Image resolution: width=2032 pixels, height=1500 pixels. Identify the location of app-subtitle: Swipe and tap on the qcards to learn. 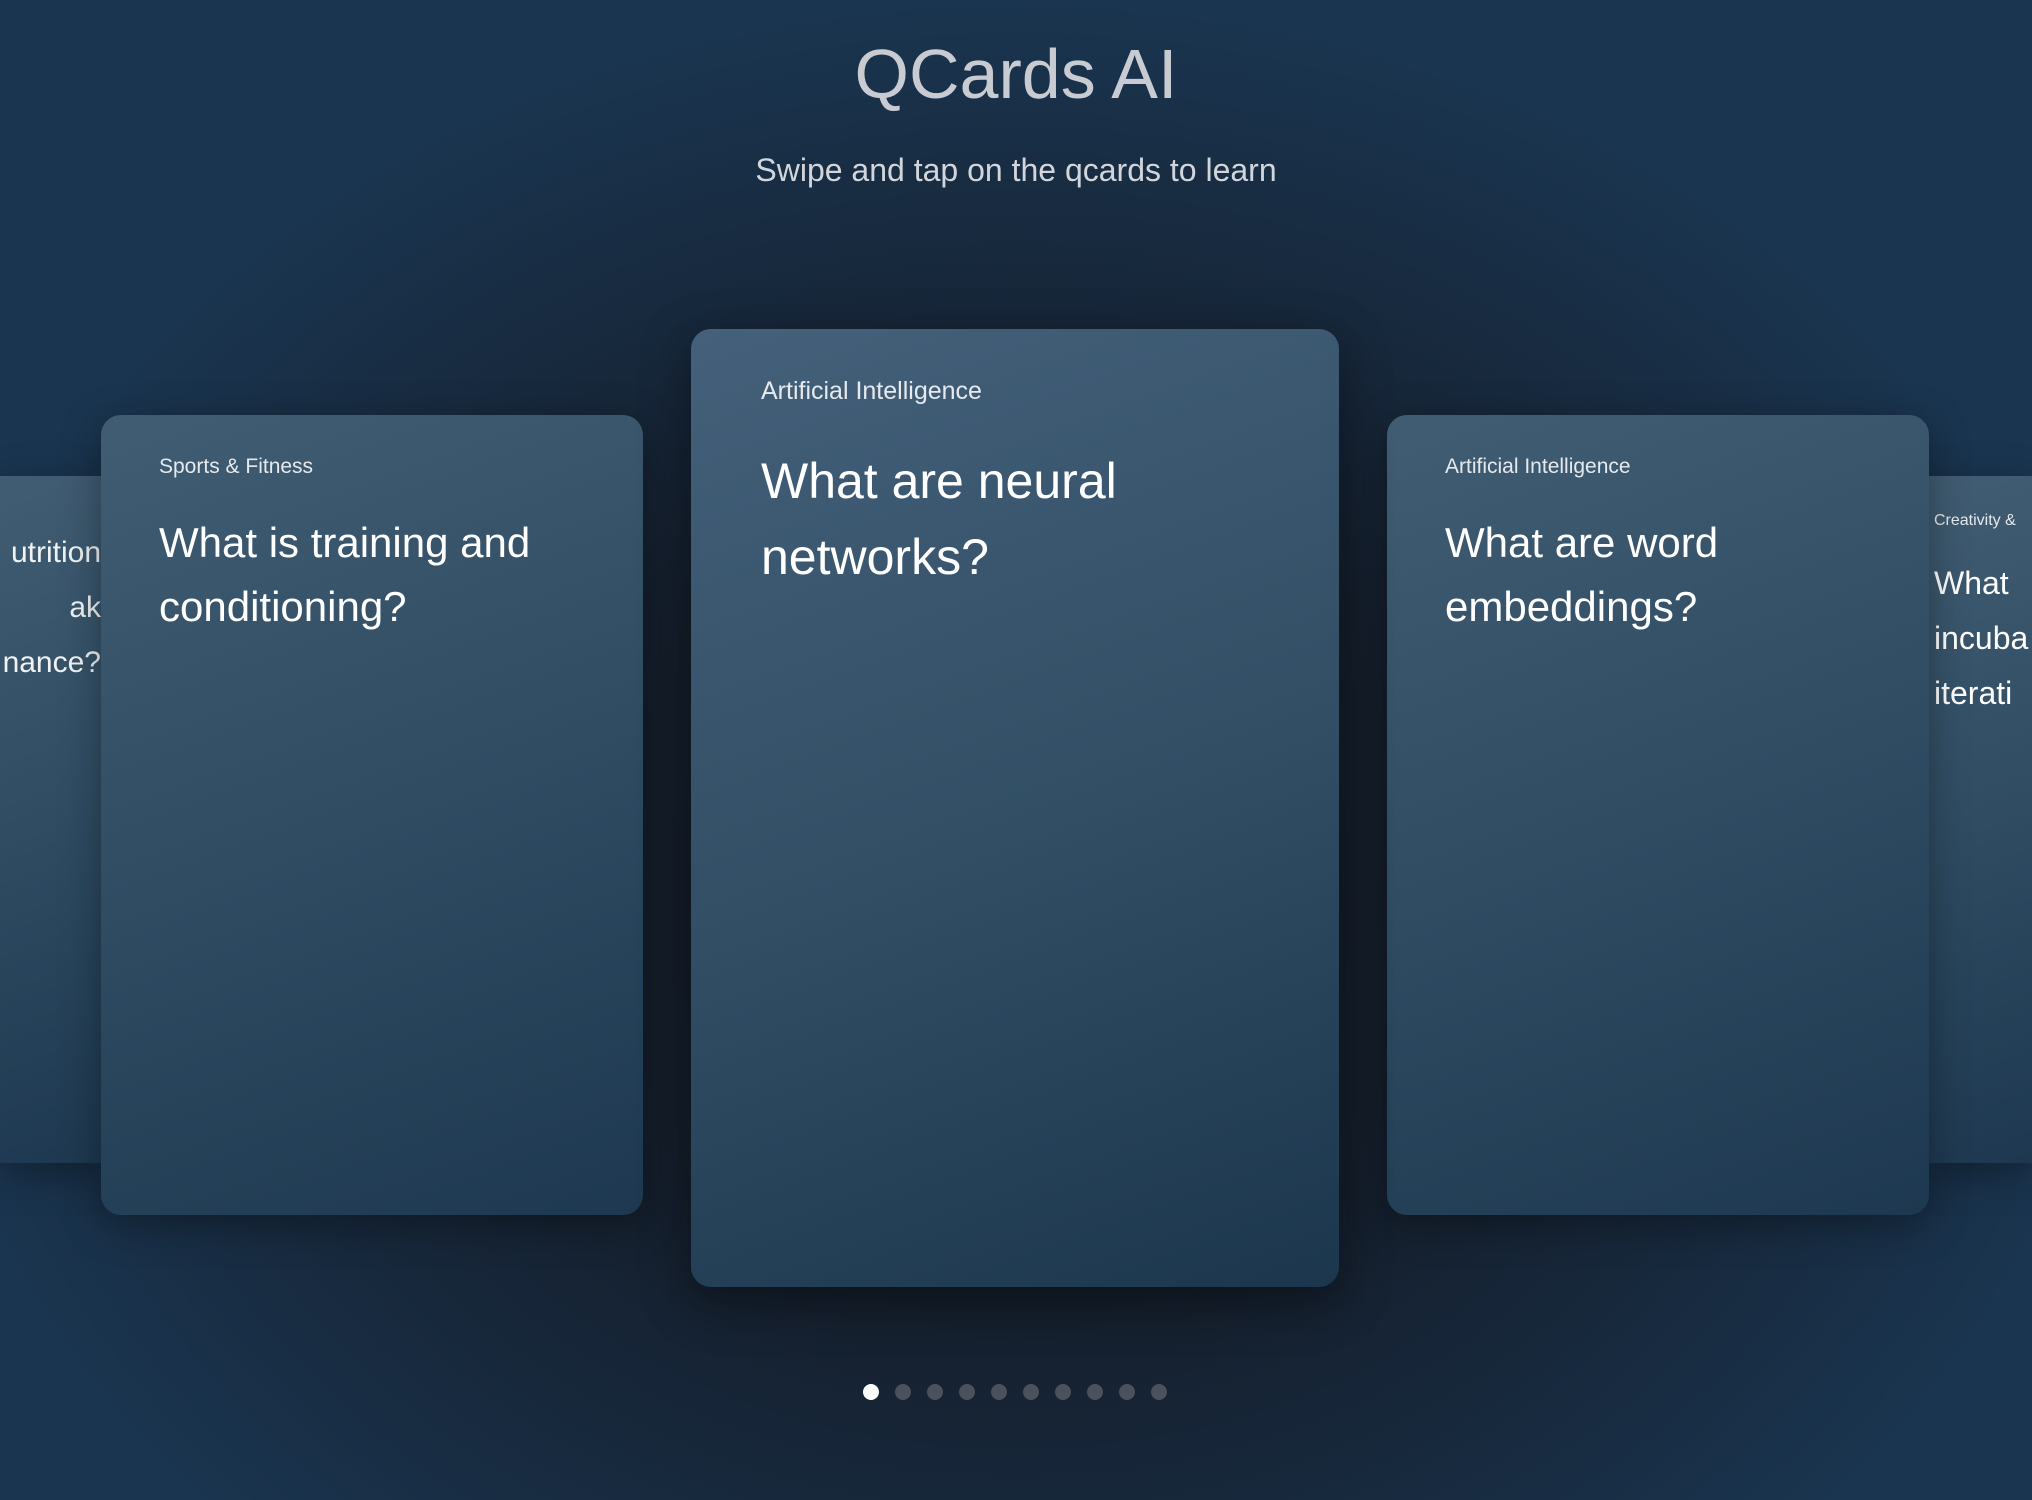
(1016, 170).